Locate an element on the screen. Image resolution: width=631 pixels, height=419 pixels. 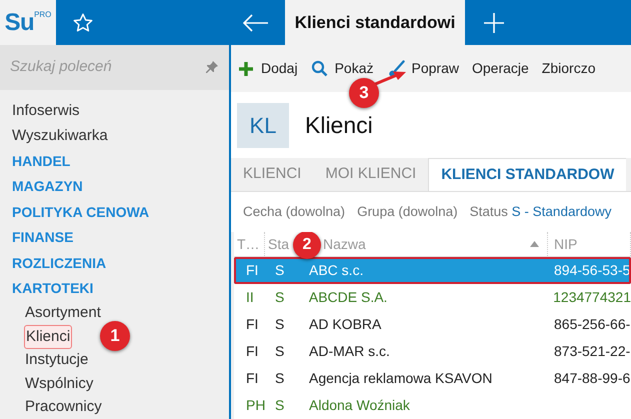
menu-item: Klienci is located at coordinates (48, 336).